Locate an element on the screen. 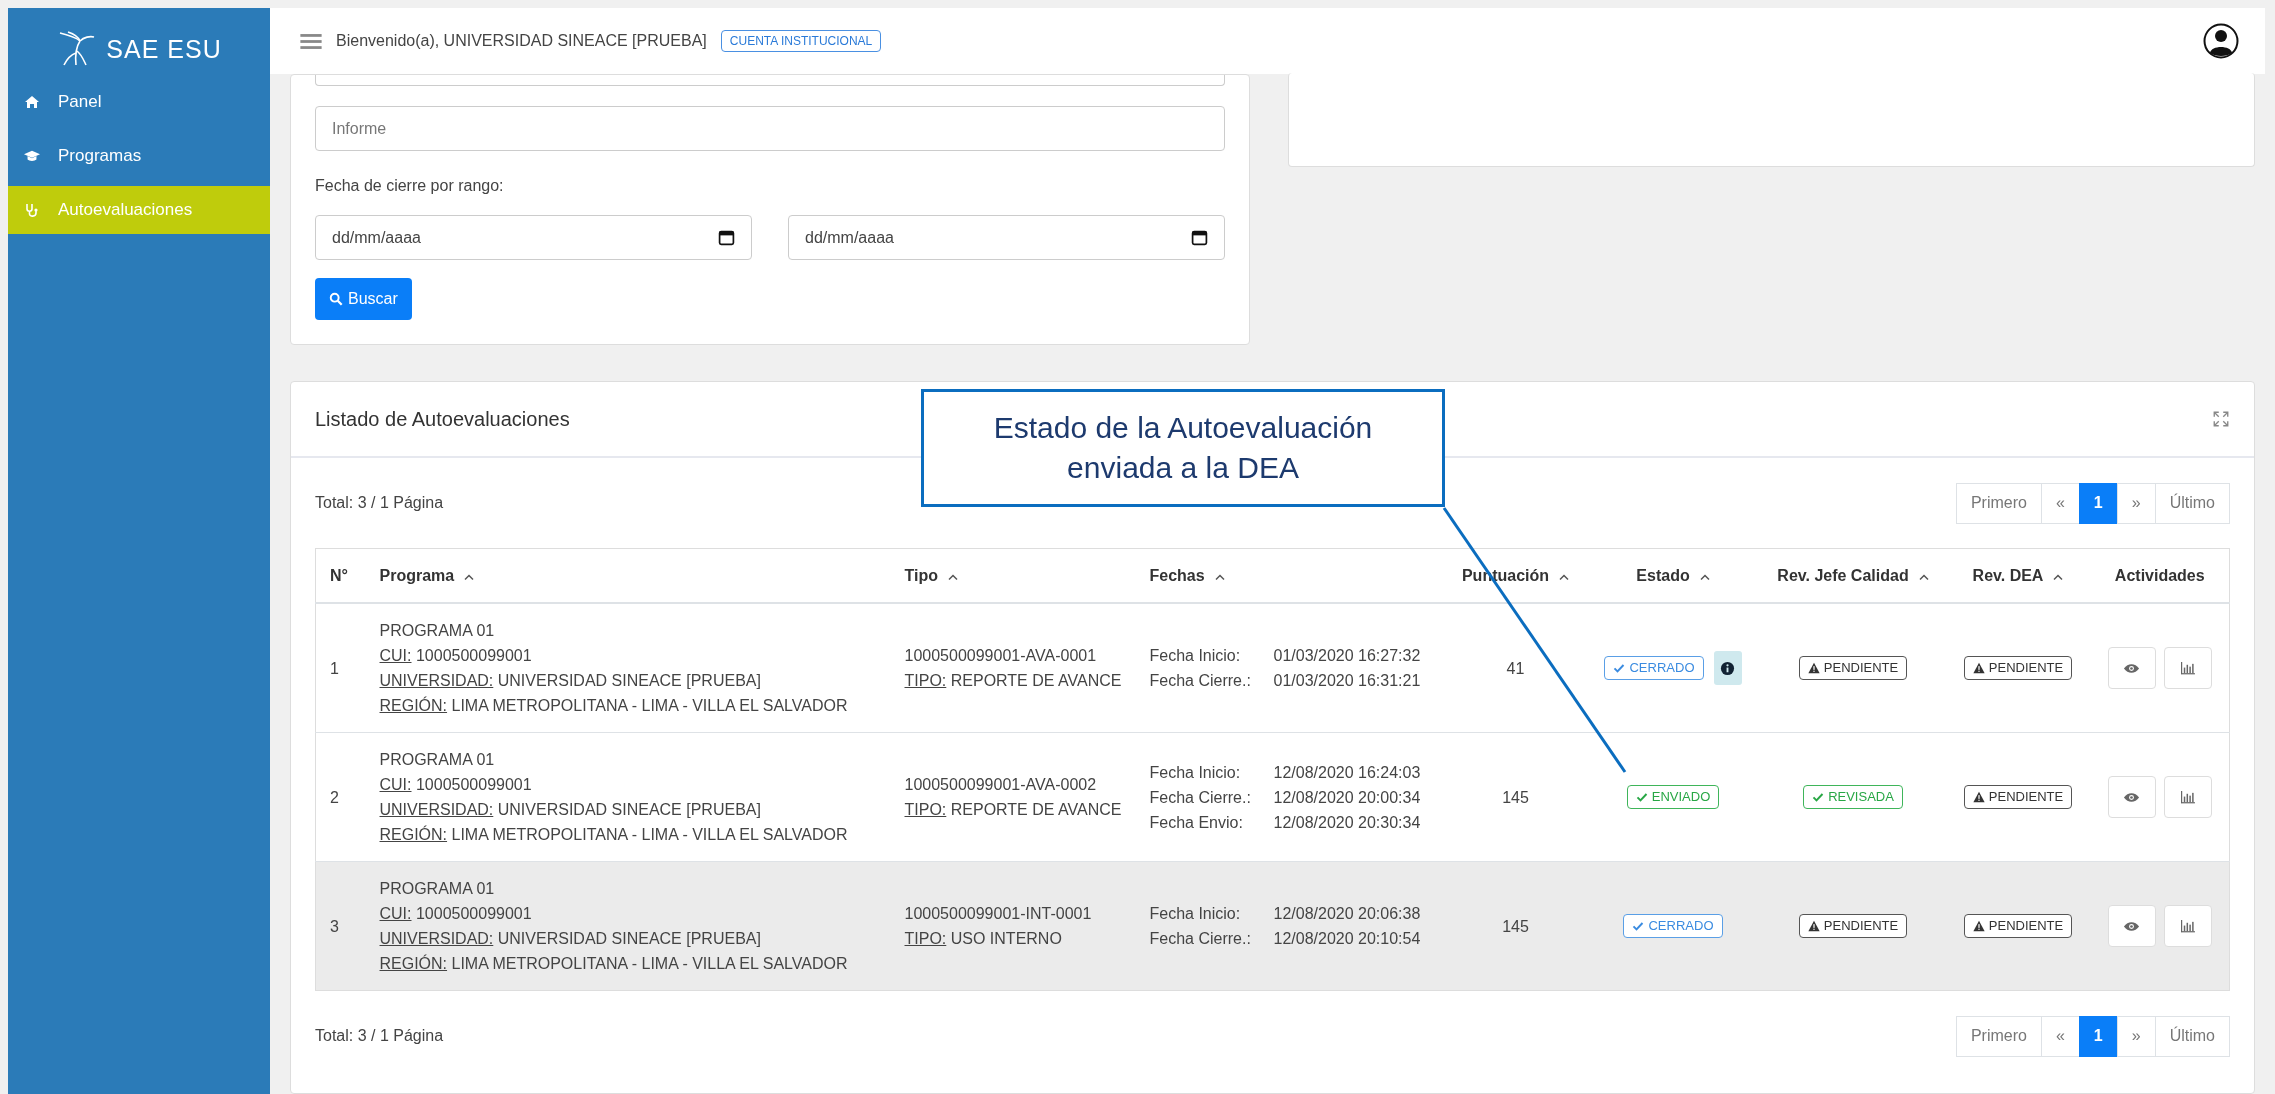 Image resolution: width=2275 pixels, height=1094 pixels. field-label: REGIÓN: is located at coordinates (413, 705).